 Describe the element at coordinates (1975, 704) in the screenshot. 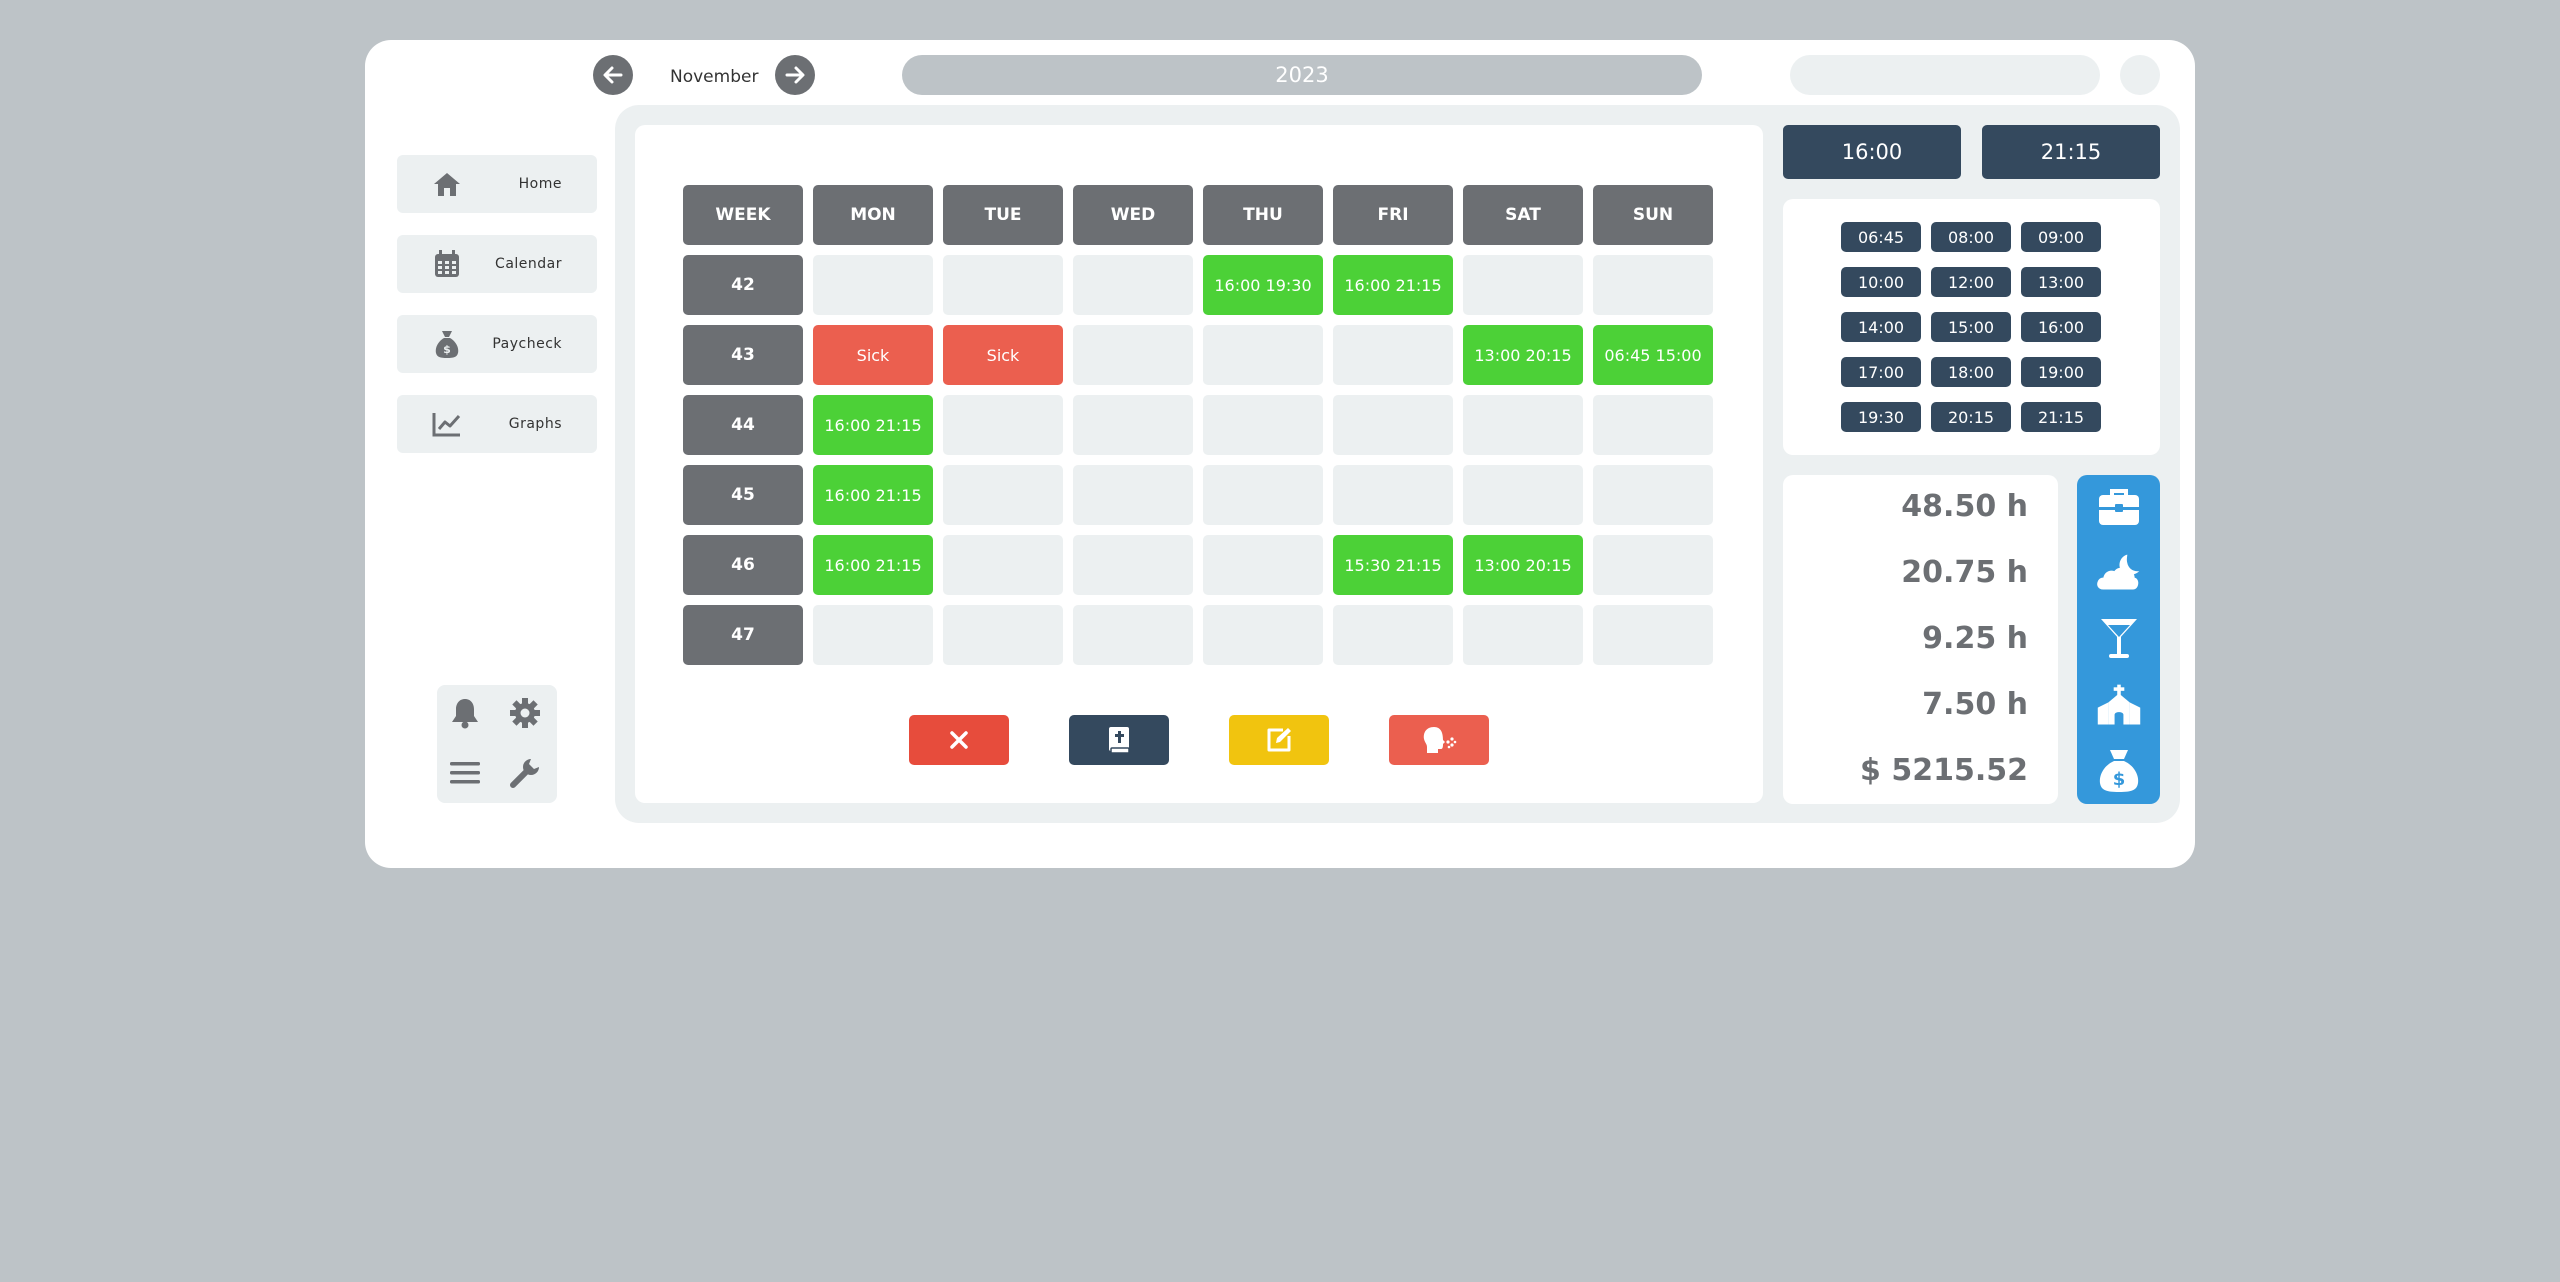

I see `holiday-hours-value: 7.50 h` at that location.